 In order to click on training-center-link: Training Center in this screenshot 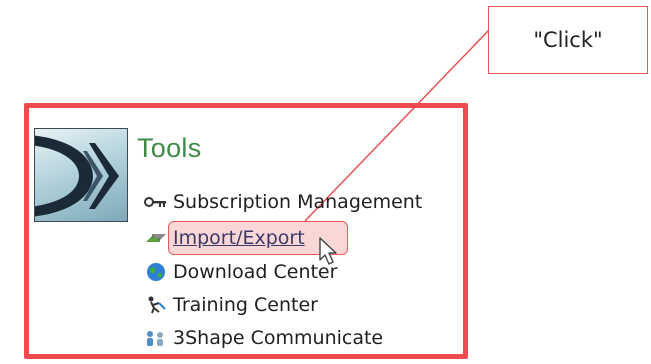, I will do `click(230, 305)`.